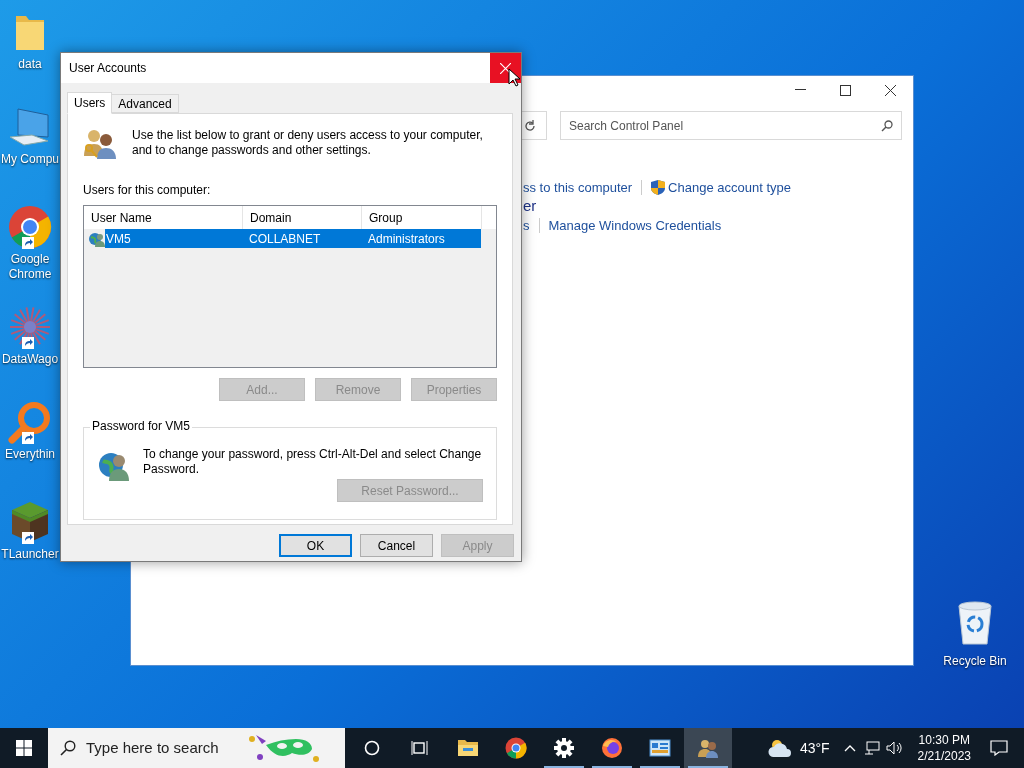  Describe the element at coordinates (100, 144) in the screenshot. I see `users-key-icon` at that location.